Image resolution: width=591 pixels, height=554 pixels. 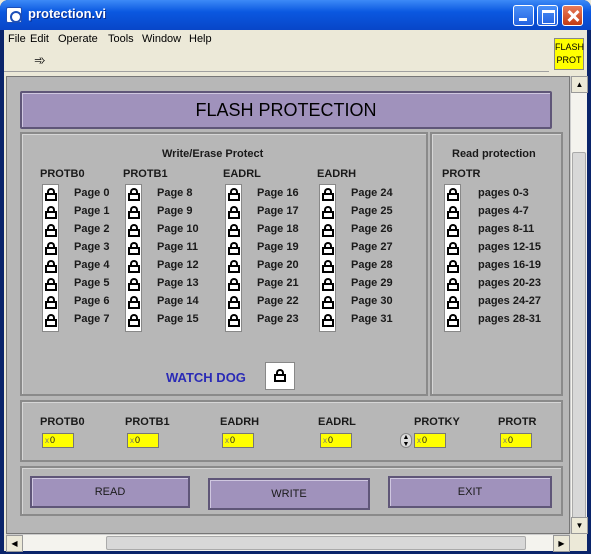 What do you see at coordinates (178, 319) in the screenshot?
I see `page-label: Page 15` at bounding box center [178, 319].